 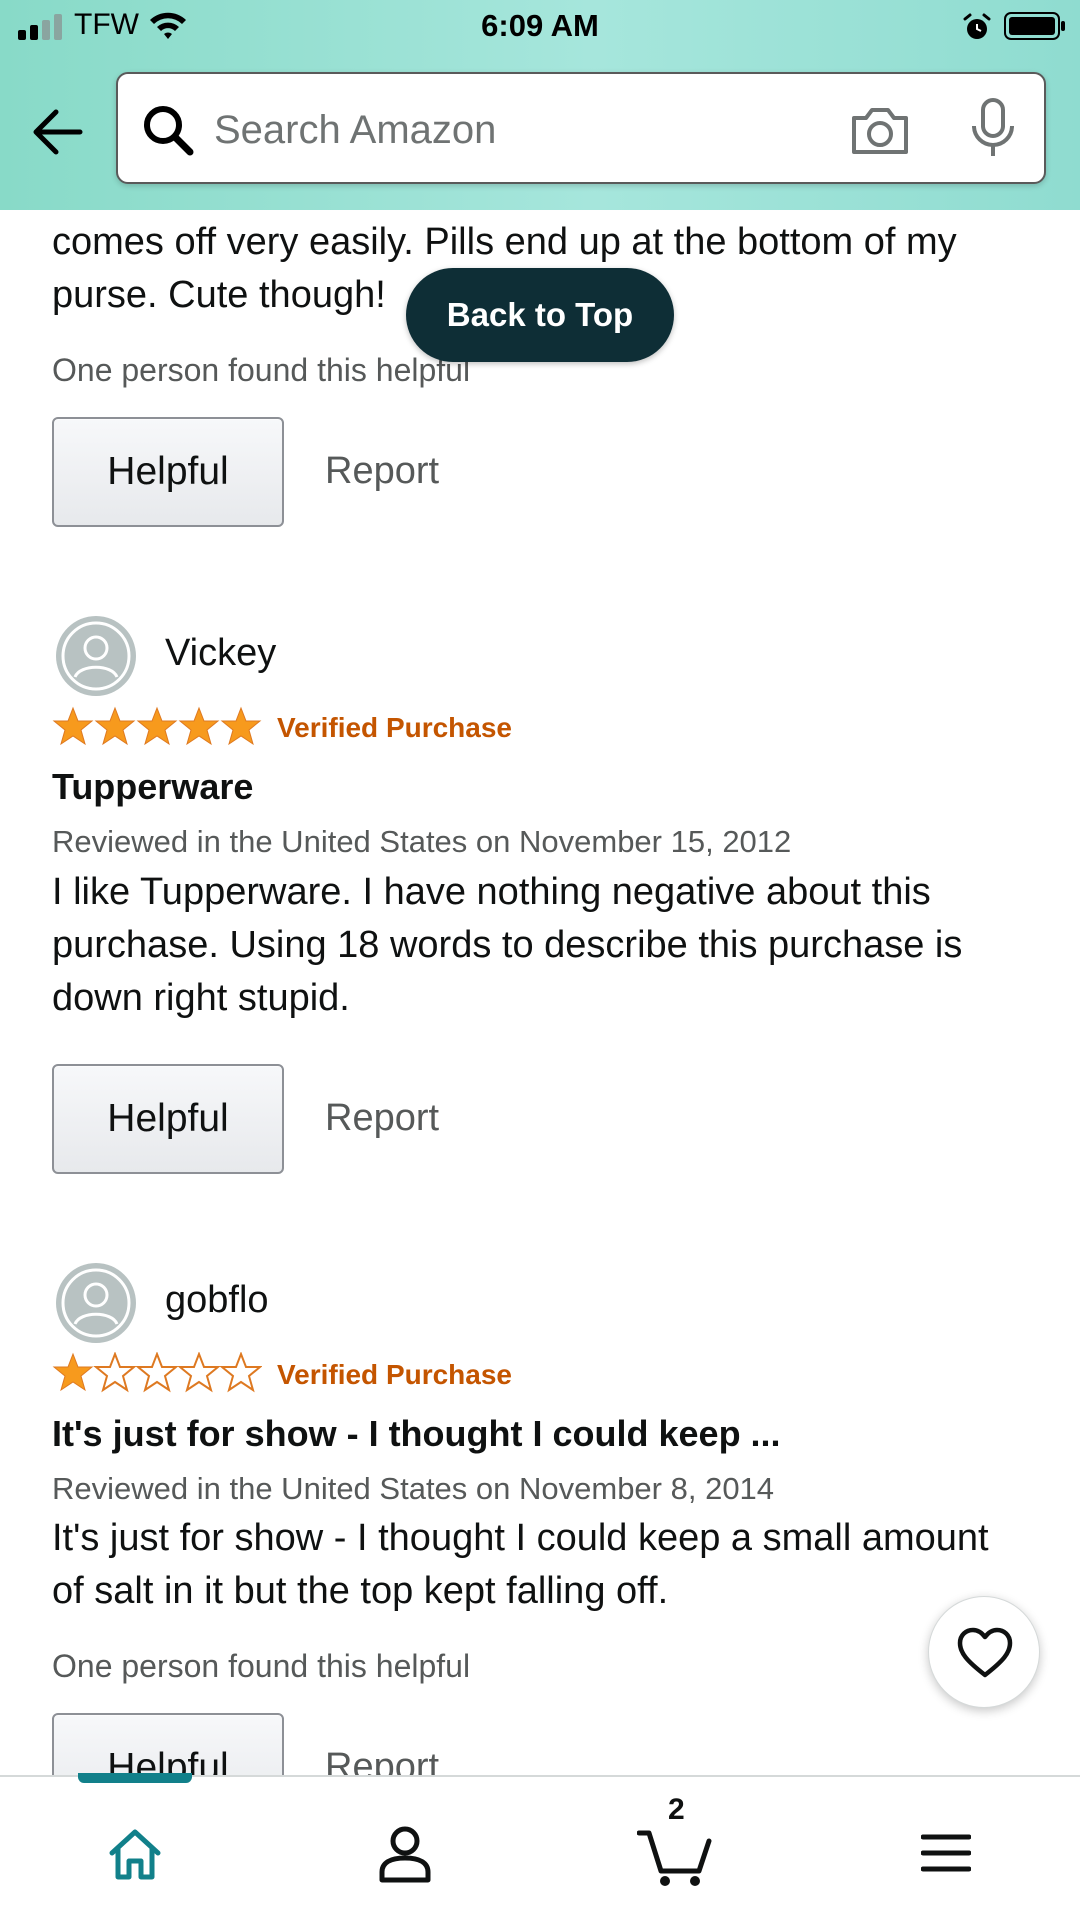 What do you see at coordinates (540, 27) in the screenshot?
I see `status-bar: TFW 6:09 AM` at bounding box center [540, 27].